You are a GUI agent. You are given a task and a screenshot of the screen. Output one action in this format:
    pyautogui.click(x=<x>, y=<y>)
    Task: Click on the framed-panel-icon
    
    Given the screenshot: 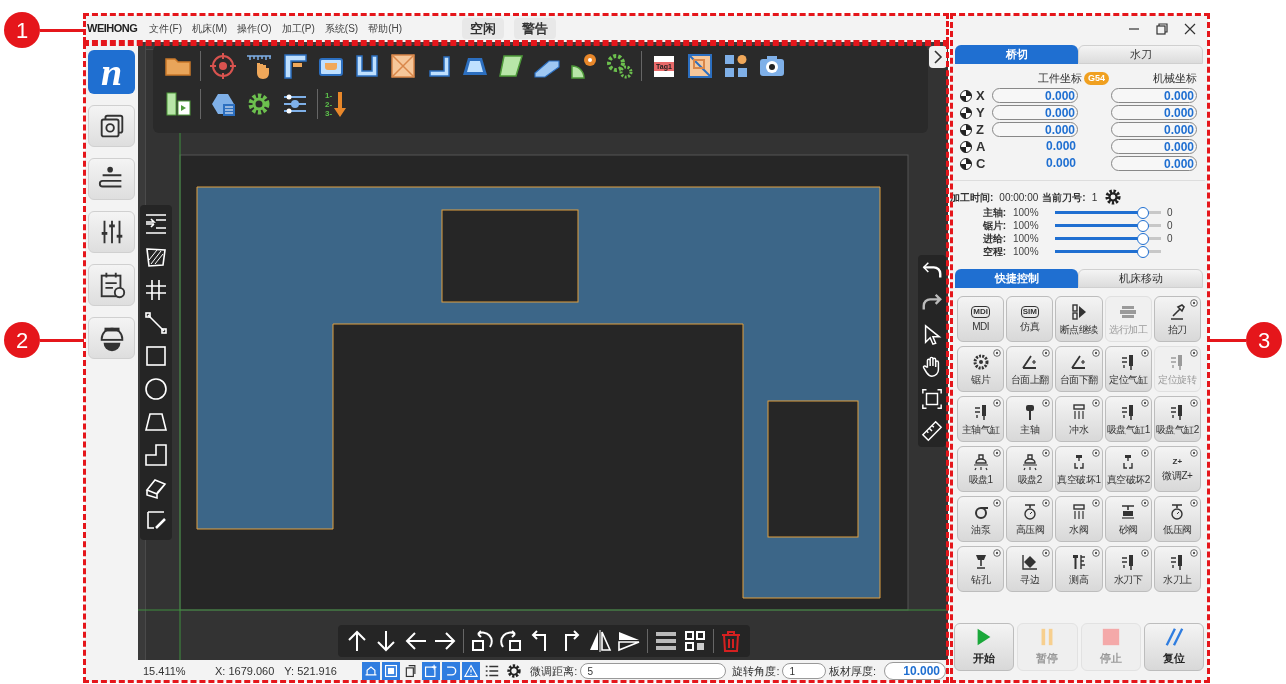 What is the action you would take?
    pyautogui.click(x=700, y=66)
    